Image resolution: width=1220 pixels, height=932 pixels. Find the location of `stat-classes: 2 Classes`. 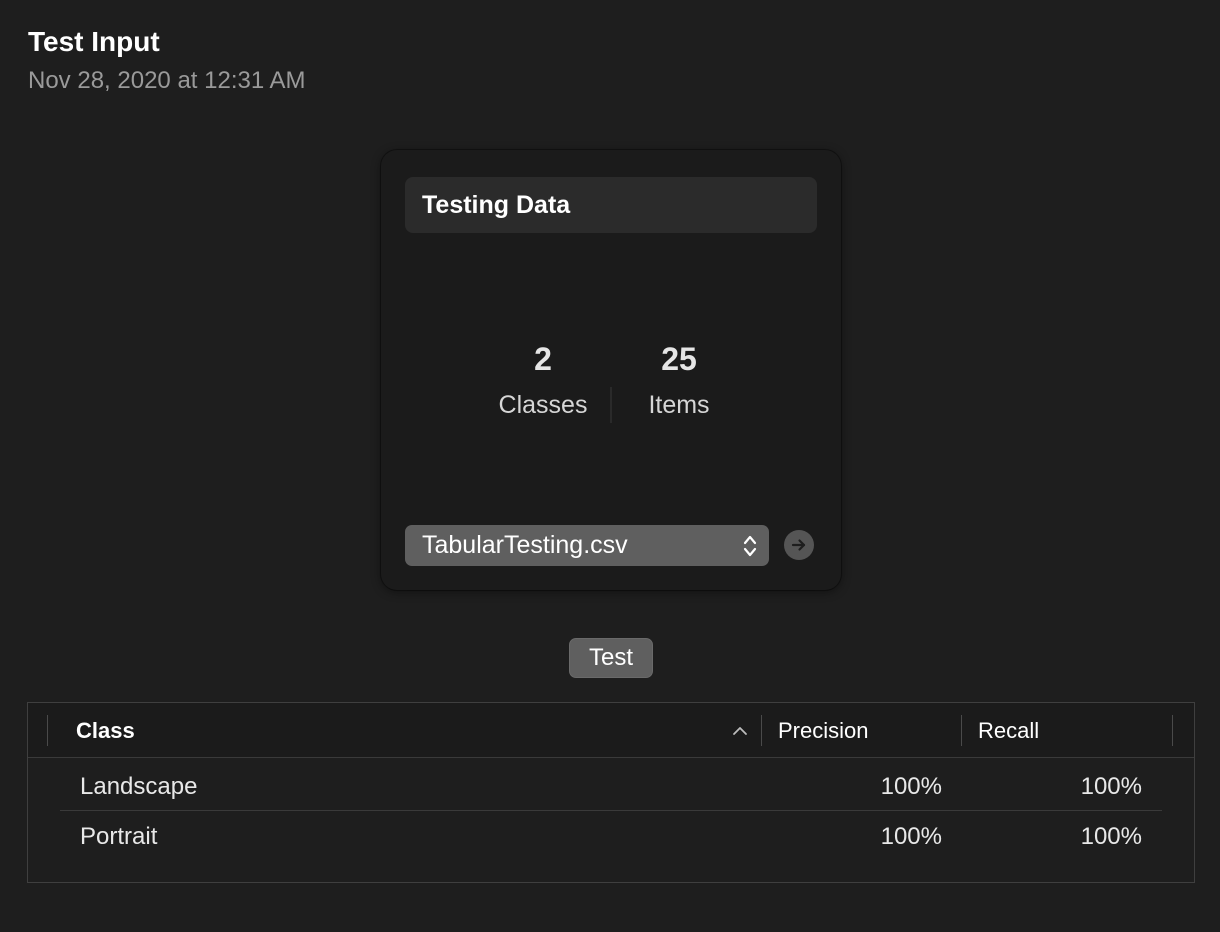

stat-classes: 2 Classes is located at coordinates (543, 381).